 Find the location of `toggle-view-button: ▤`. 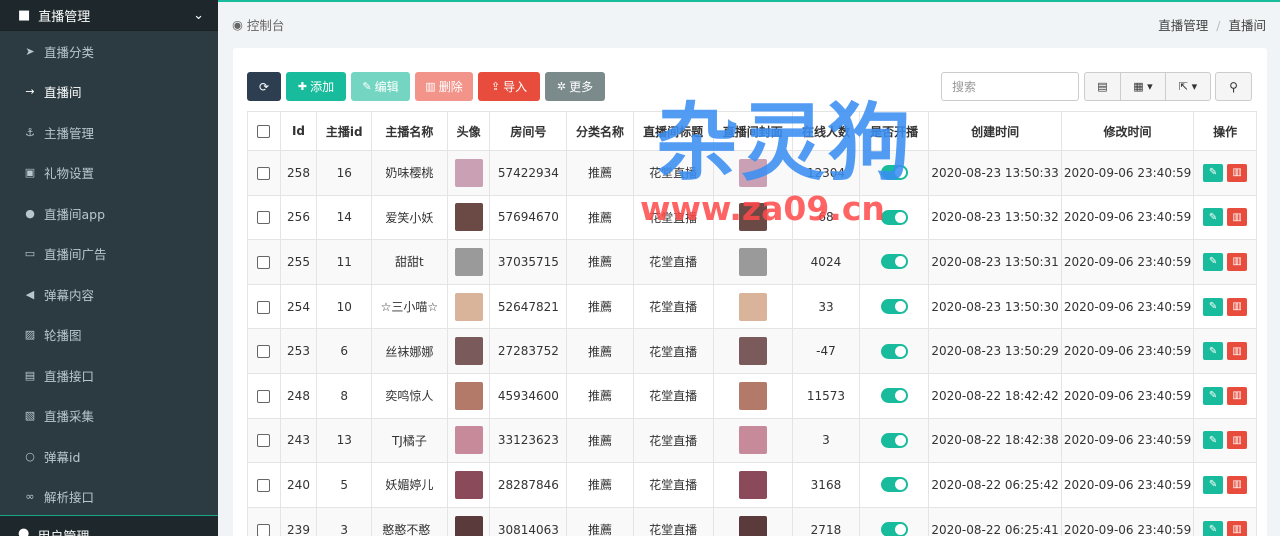

toggle-view-button: ▤ is located at coordinates (1102, 86).